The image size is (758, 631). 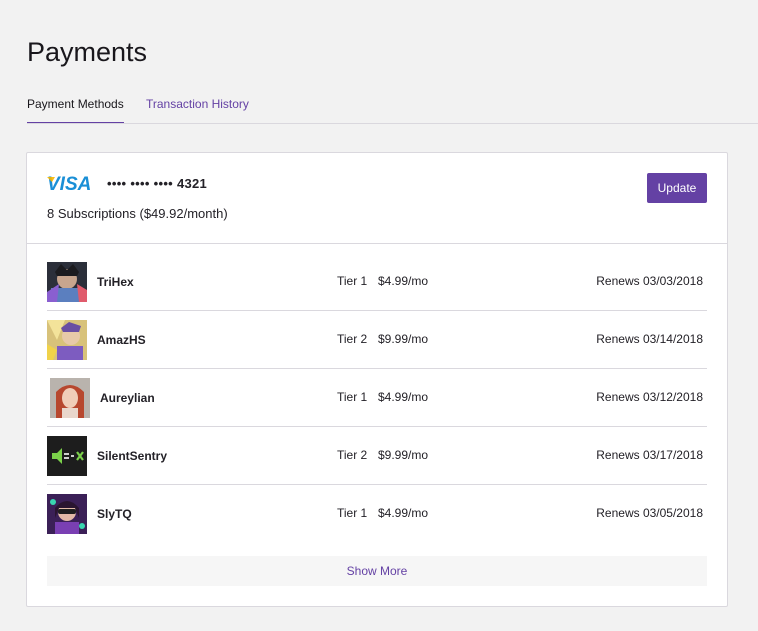 I want to click on channel-name: SlyTQ, so click(x=114, y=514).